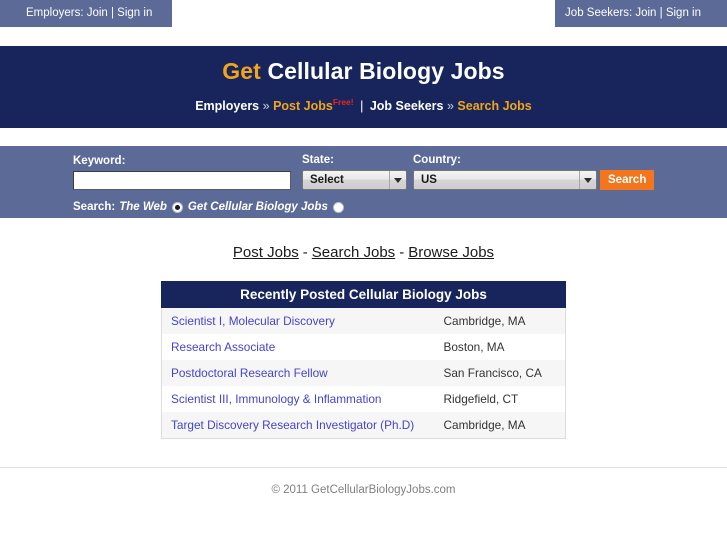 The image size is (727, 545). Describe the element at coordinates (223, 347) in the screenshot. I see `job-title-link: Research Associate` at that location.